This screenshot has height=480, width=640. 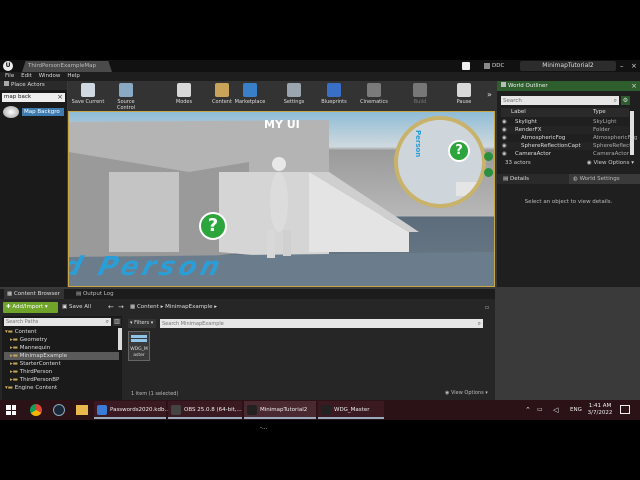 What do you see at coordinates (503, 84) in the screenshot?
I see `outliner-icon` at bounding box center [503, 84].